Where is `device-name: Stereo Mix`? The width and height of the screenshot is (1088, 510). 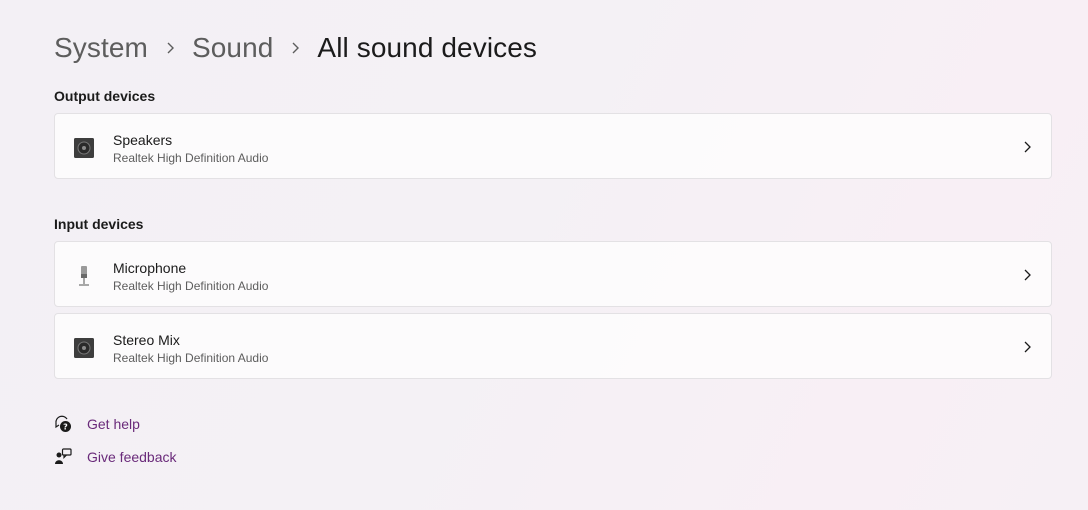
device-name: Stereo Mix is located at coordinates (146, 340).